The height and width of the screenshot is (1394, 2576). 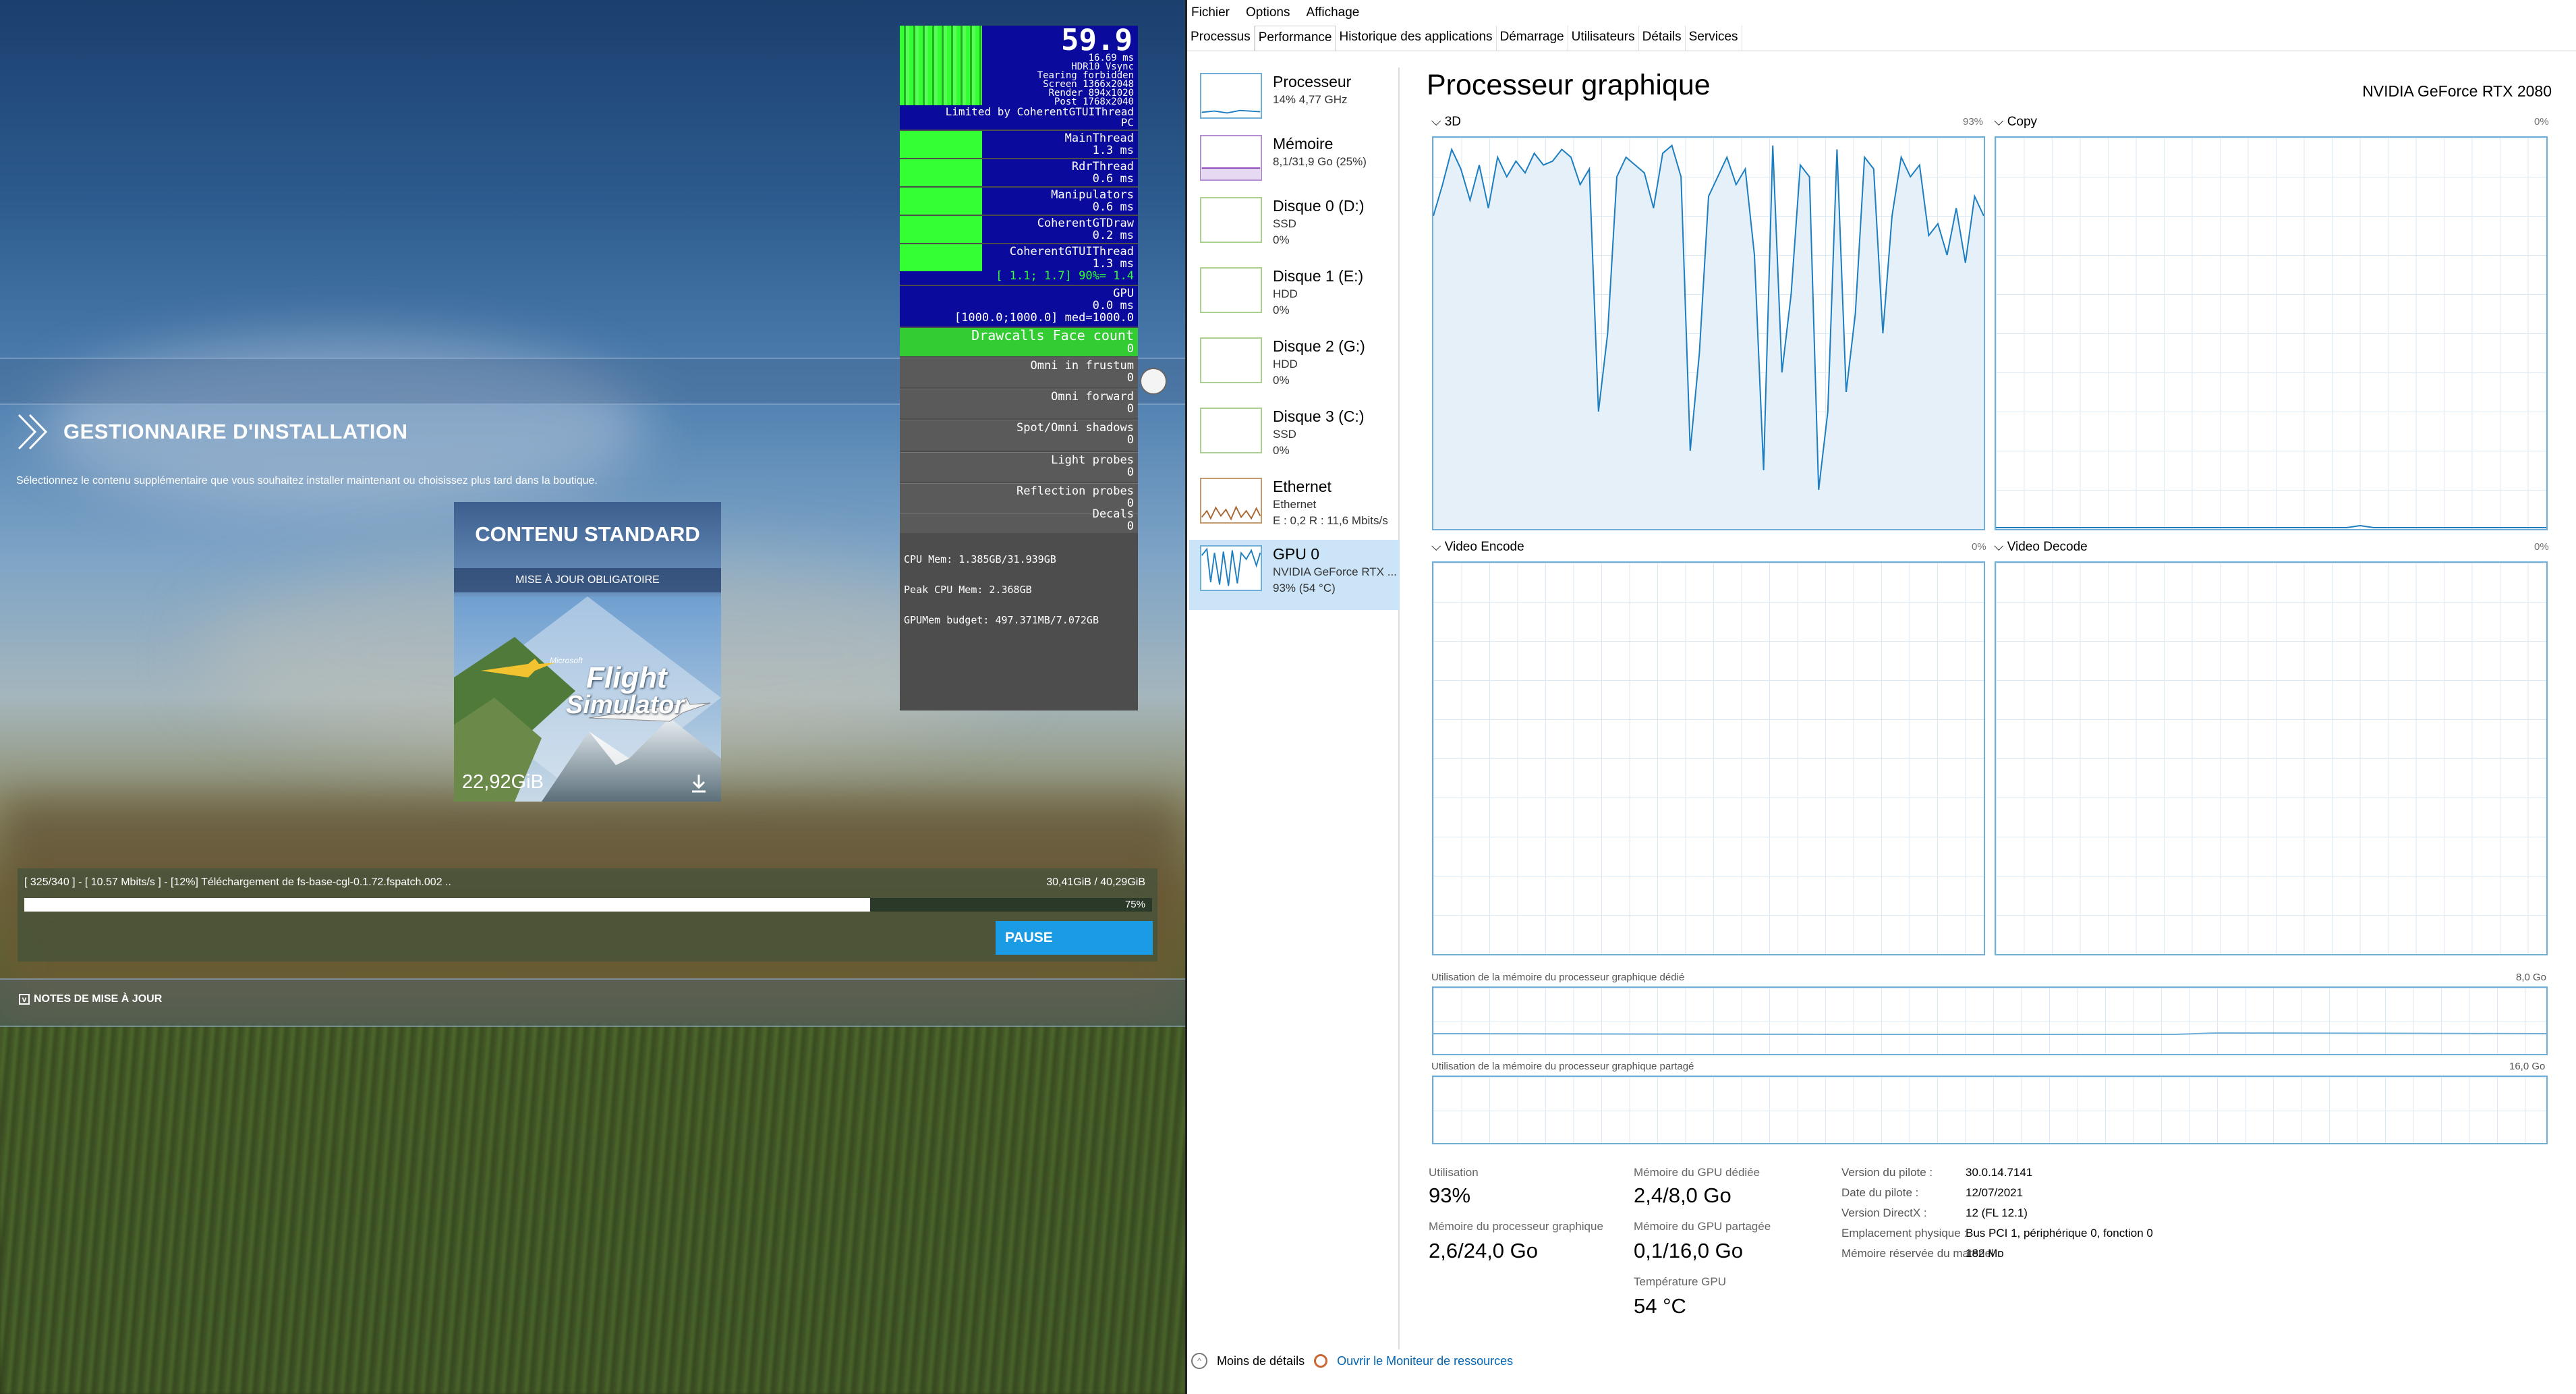 I want to click on back-chevron-icon, so click(x=34, y=431).